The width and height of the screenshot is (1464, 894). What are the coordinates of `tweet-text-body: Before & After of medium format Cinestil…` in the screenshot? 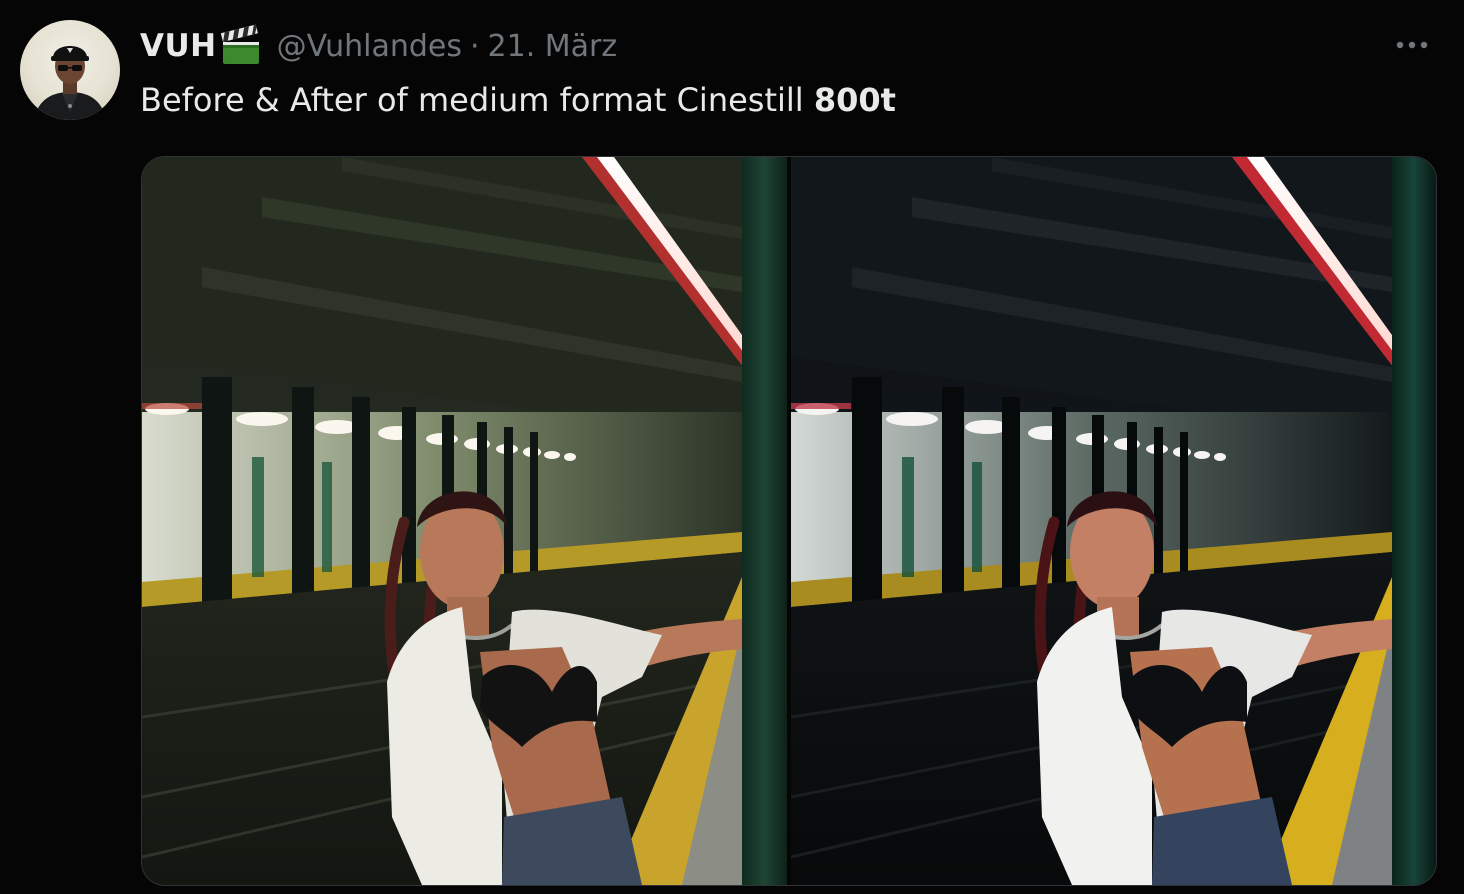 It's located at (477, 100).